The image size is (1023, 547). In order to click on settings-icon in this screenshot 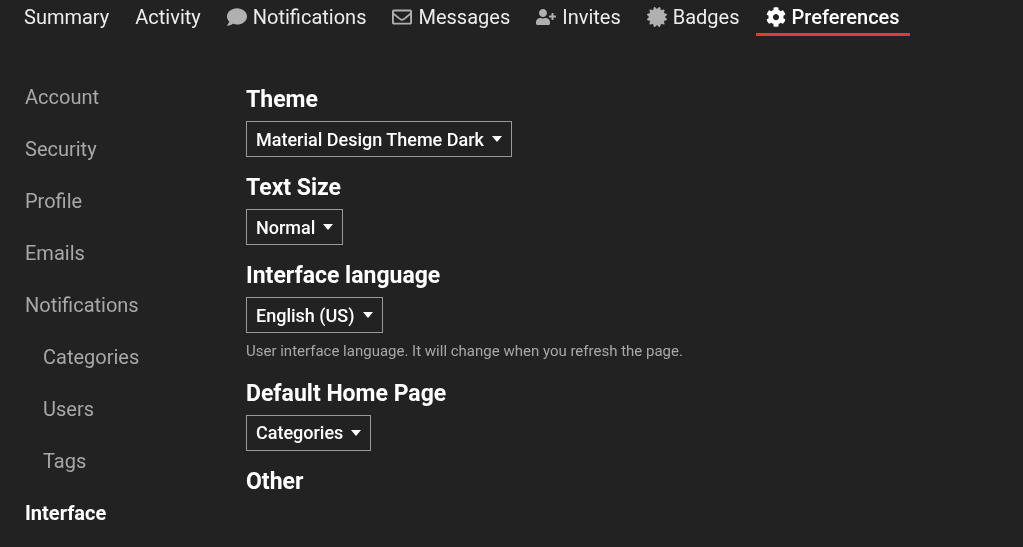, I will do `click(775, 16)`.